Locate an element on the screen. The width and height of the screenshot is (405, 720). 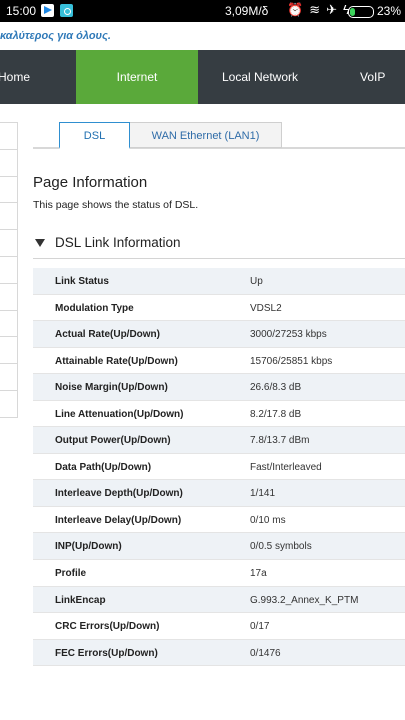
row-value: 1/141 is located at coordinates (263, 494).